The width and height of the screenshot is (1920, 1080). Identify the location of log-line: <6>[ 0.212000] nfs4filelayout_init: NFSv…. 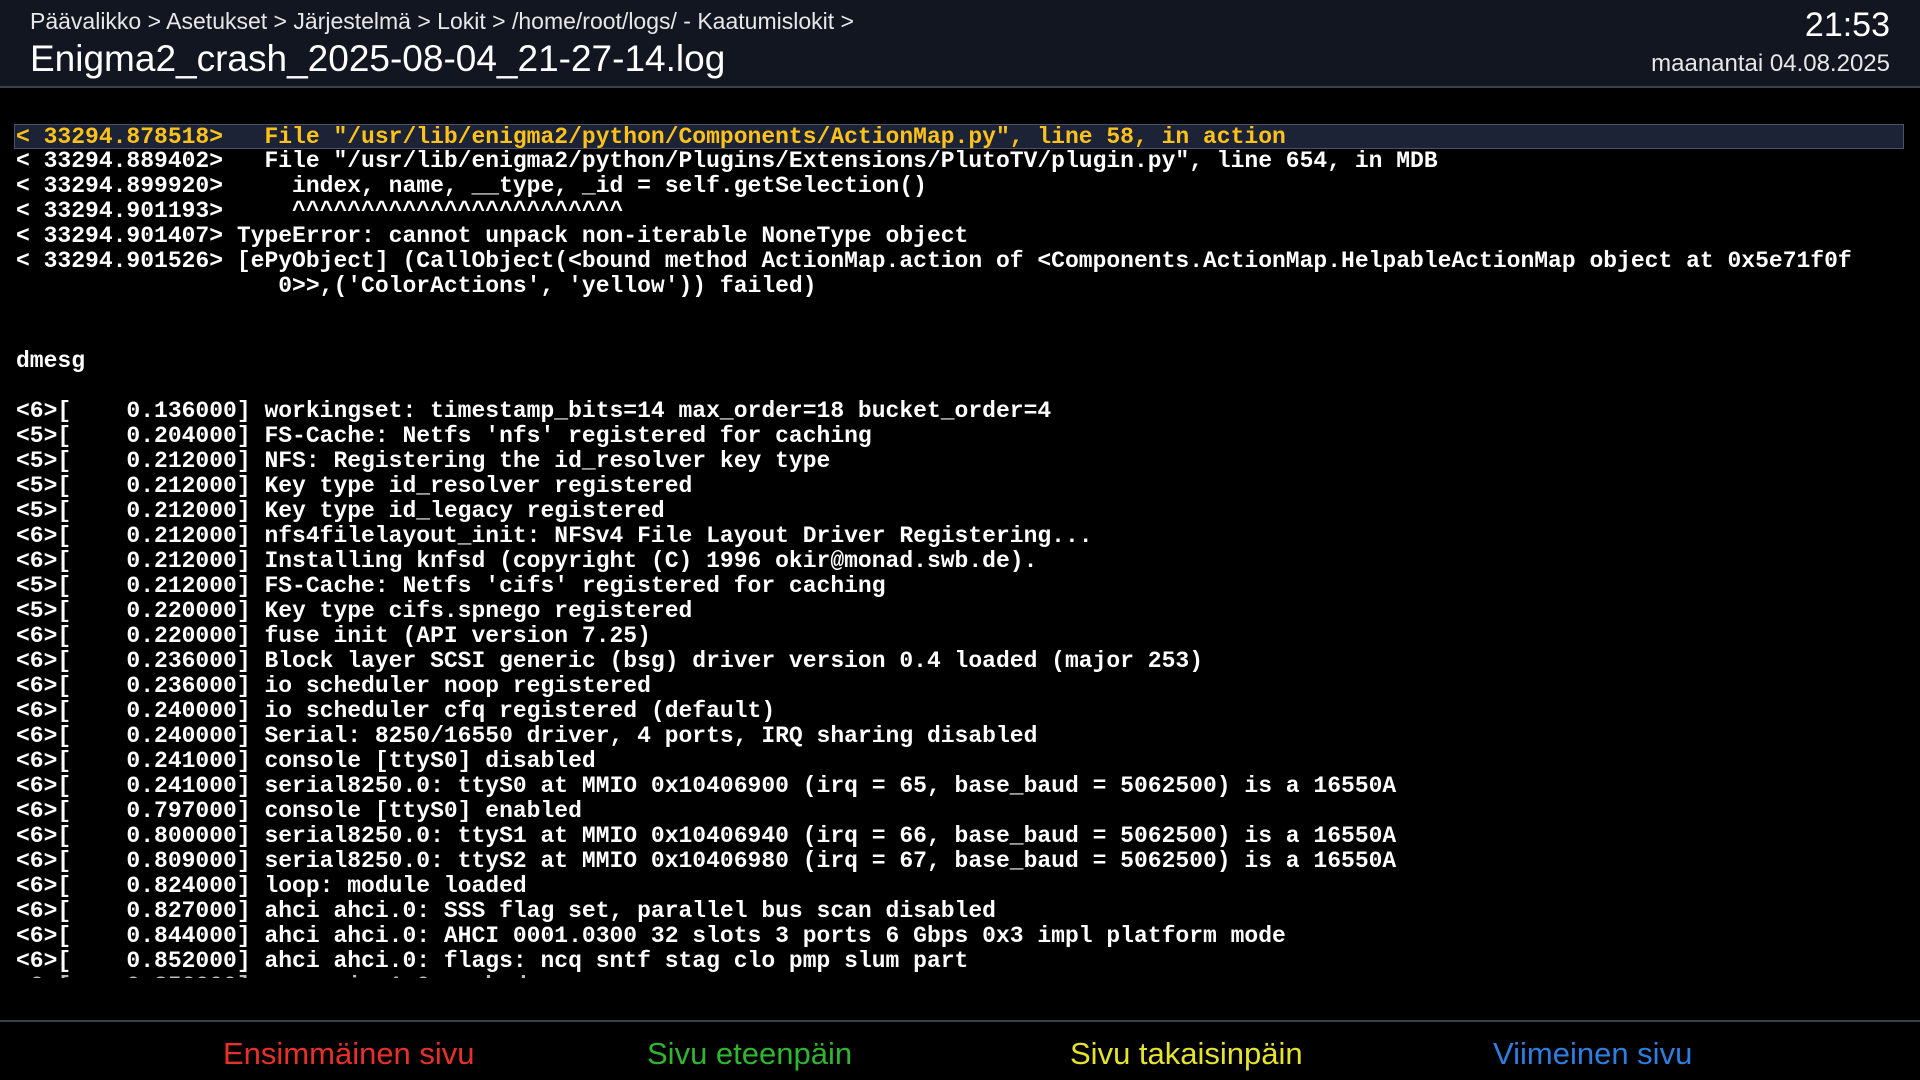
(554, 536).